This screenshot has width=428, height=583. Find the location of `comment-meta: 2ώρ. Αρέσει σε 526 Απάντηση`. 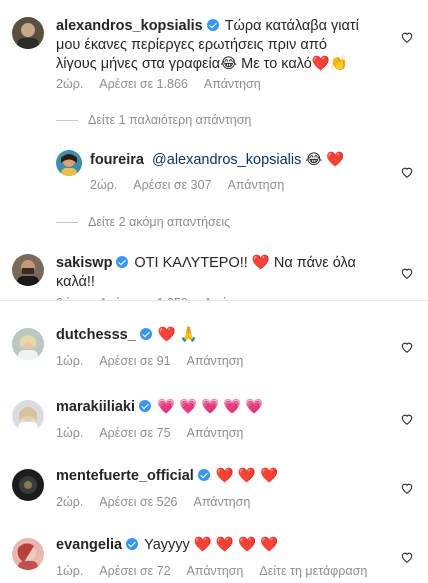

comment-meta: 2ώρ. Αρέσει σε 526 Απάντηση is located at coordinates (161, 502).